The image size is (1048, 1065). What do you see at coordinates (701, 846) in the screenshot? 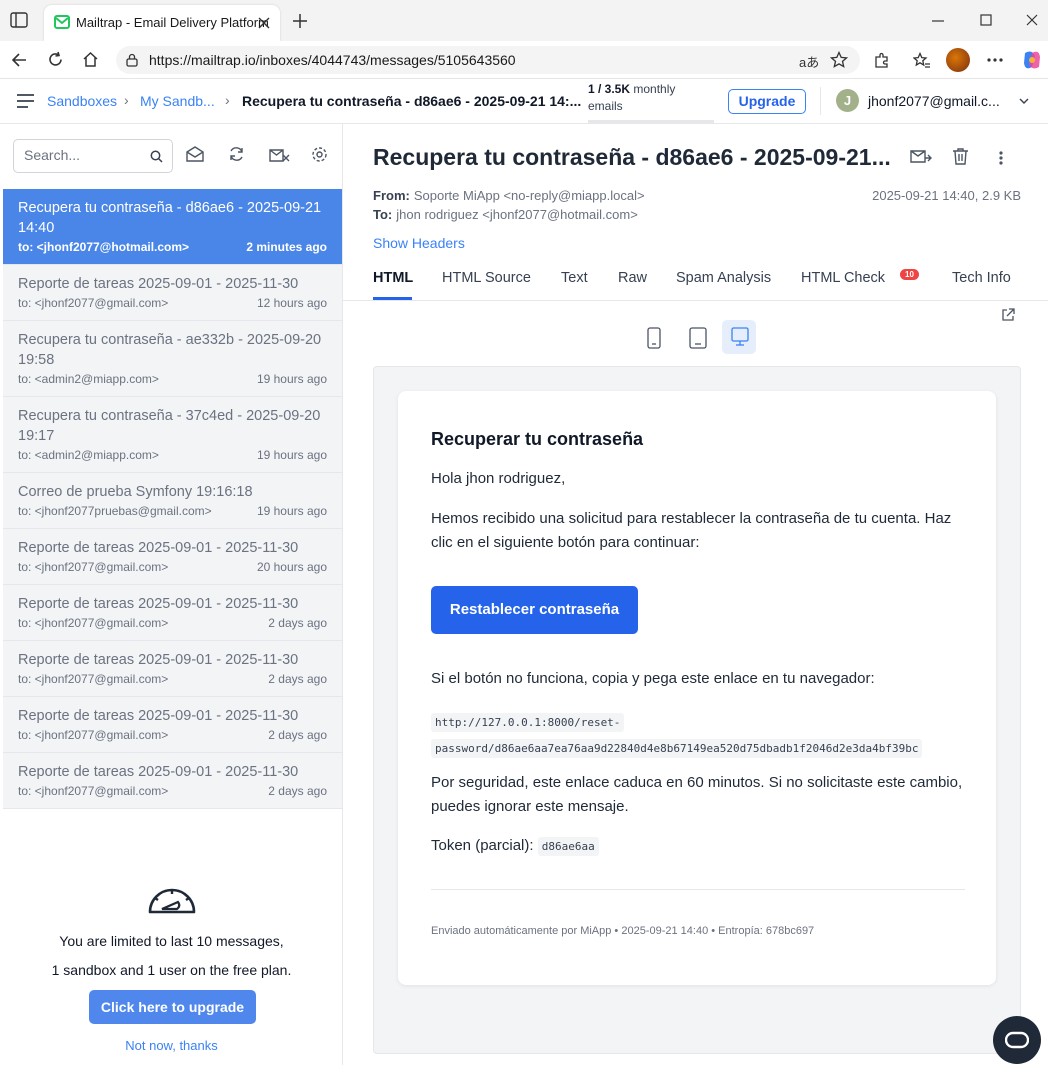
I see `token-line: Token (parcial): d86ae6aa` at bounding box center [701, 846].